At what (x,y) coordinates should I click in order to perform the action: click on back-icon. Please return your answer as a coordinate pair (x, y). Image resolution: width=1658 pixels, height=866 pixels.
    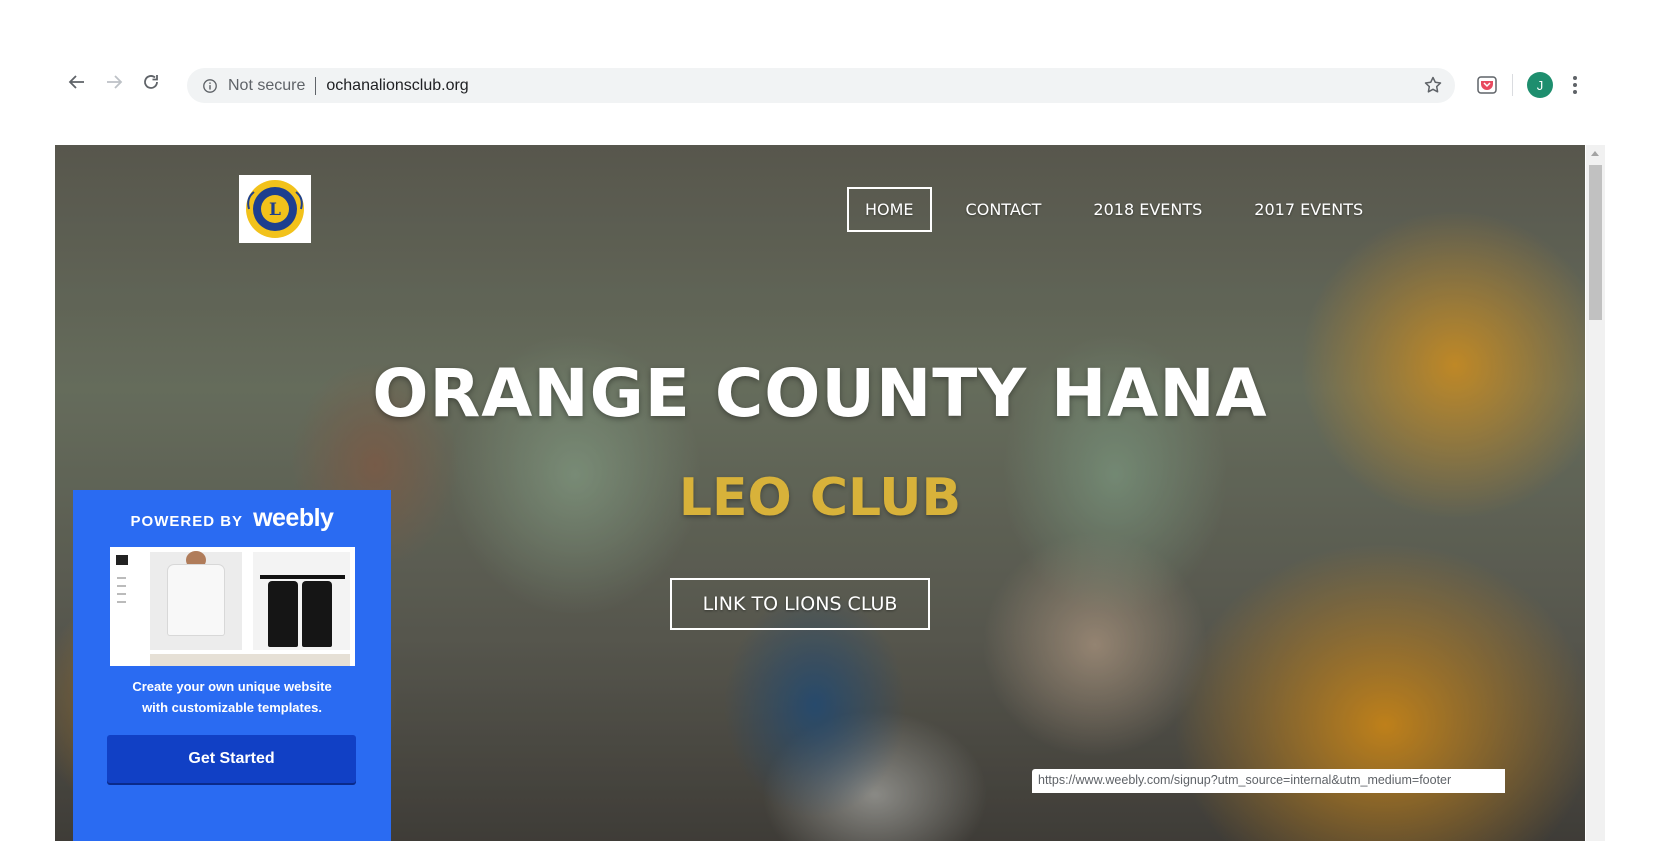
    Looking at the image, I should click on (77, 82).